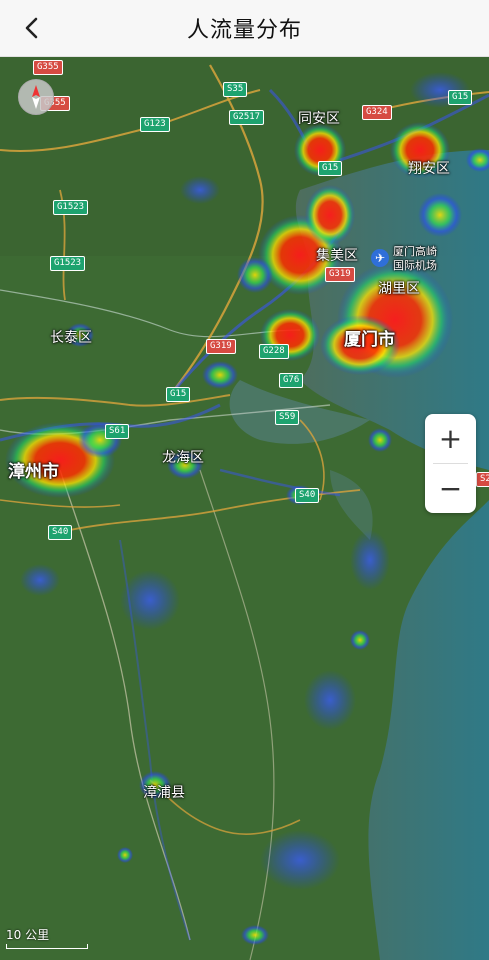 Image resolution: width=489 pixels, height=960 pixels. What do you see at coordinates (429, 169) in the screenshot?
I see `city-label-xiangan: 翔安区` at bounding box center [429, 169].